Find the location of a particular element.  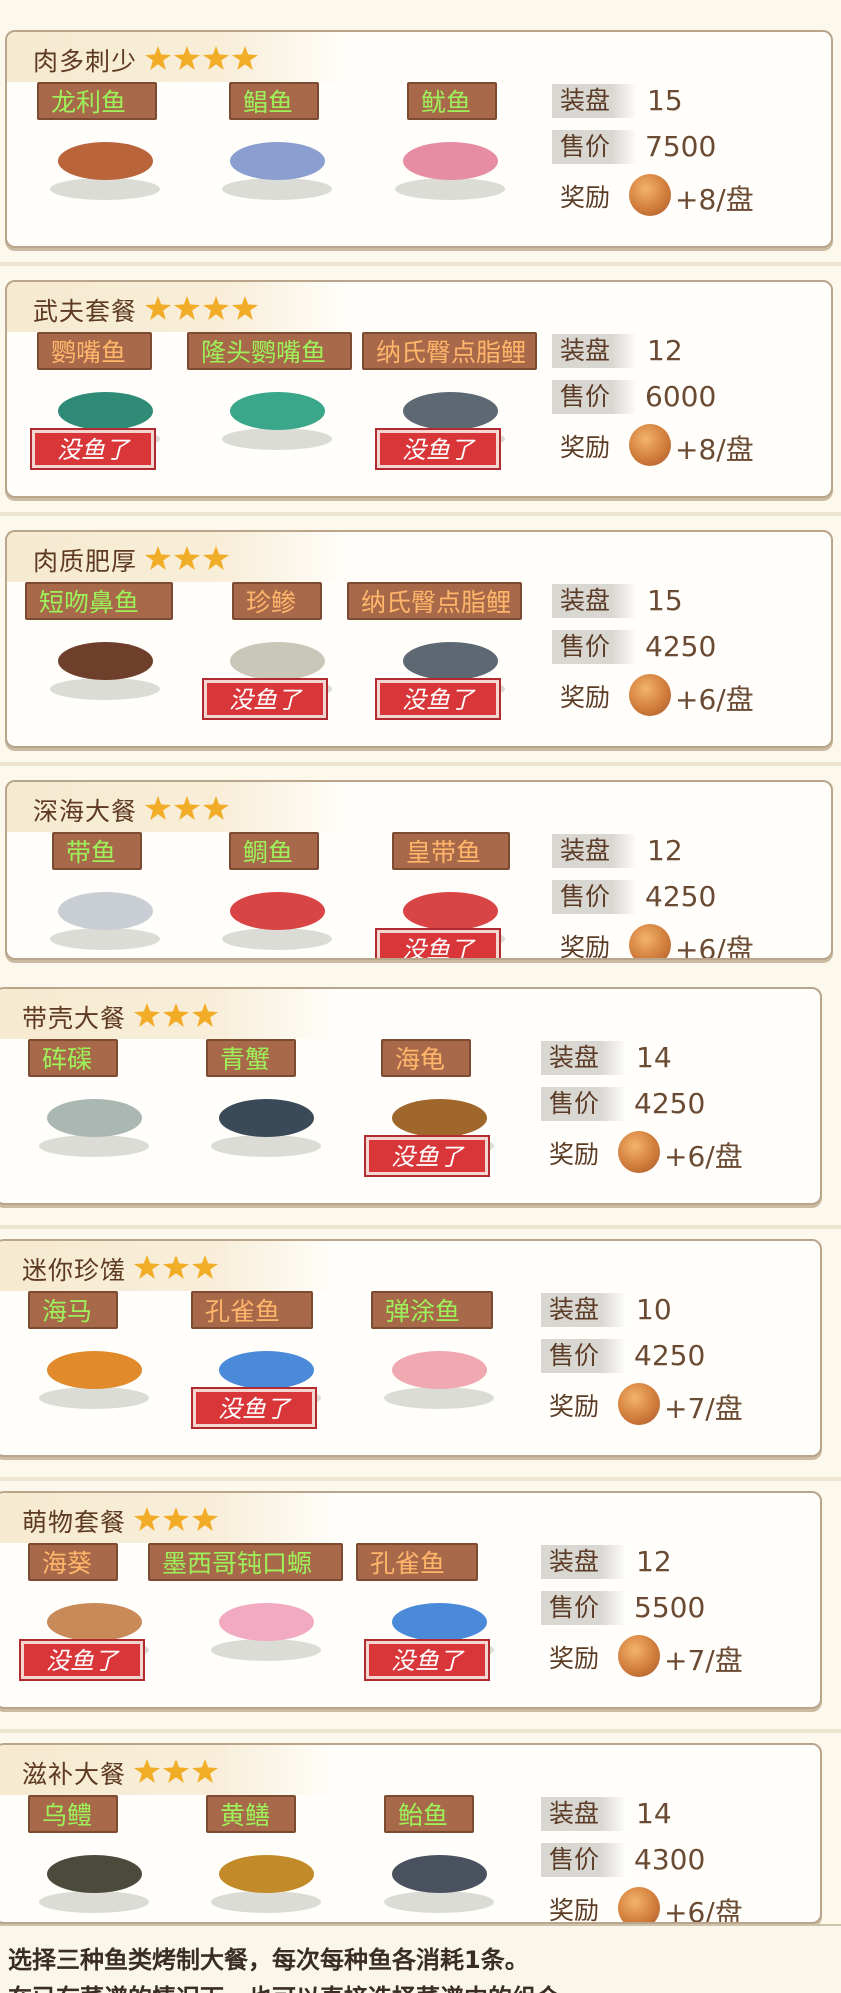

fish-name-label: 黄鳝 is located at coordinates (251, 1814).